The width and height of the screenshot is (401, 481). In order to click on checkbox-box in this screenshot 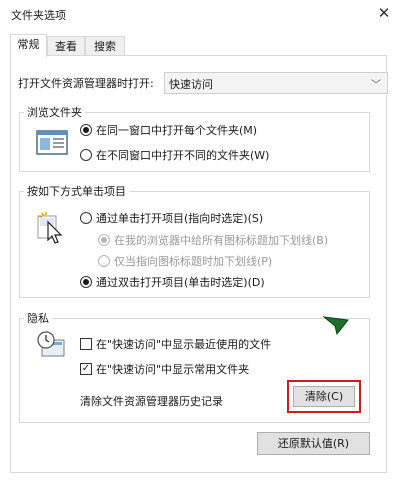, I will do `click(86, 344)`.